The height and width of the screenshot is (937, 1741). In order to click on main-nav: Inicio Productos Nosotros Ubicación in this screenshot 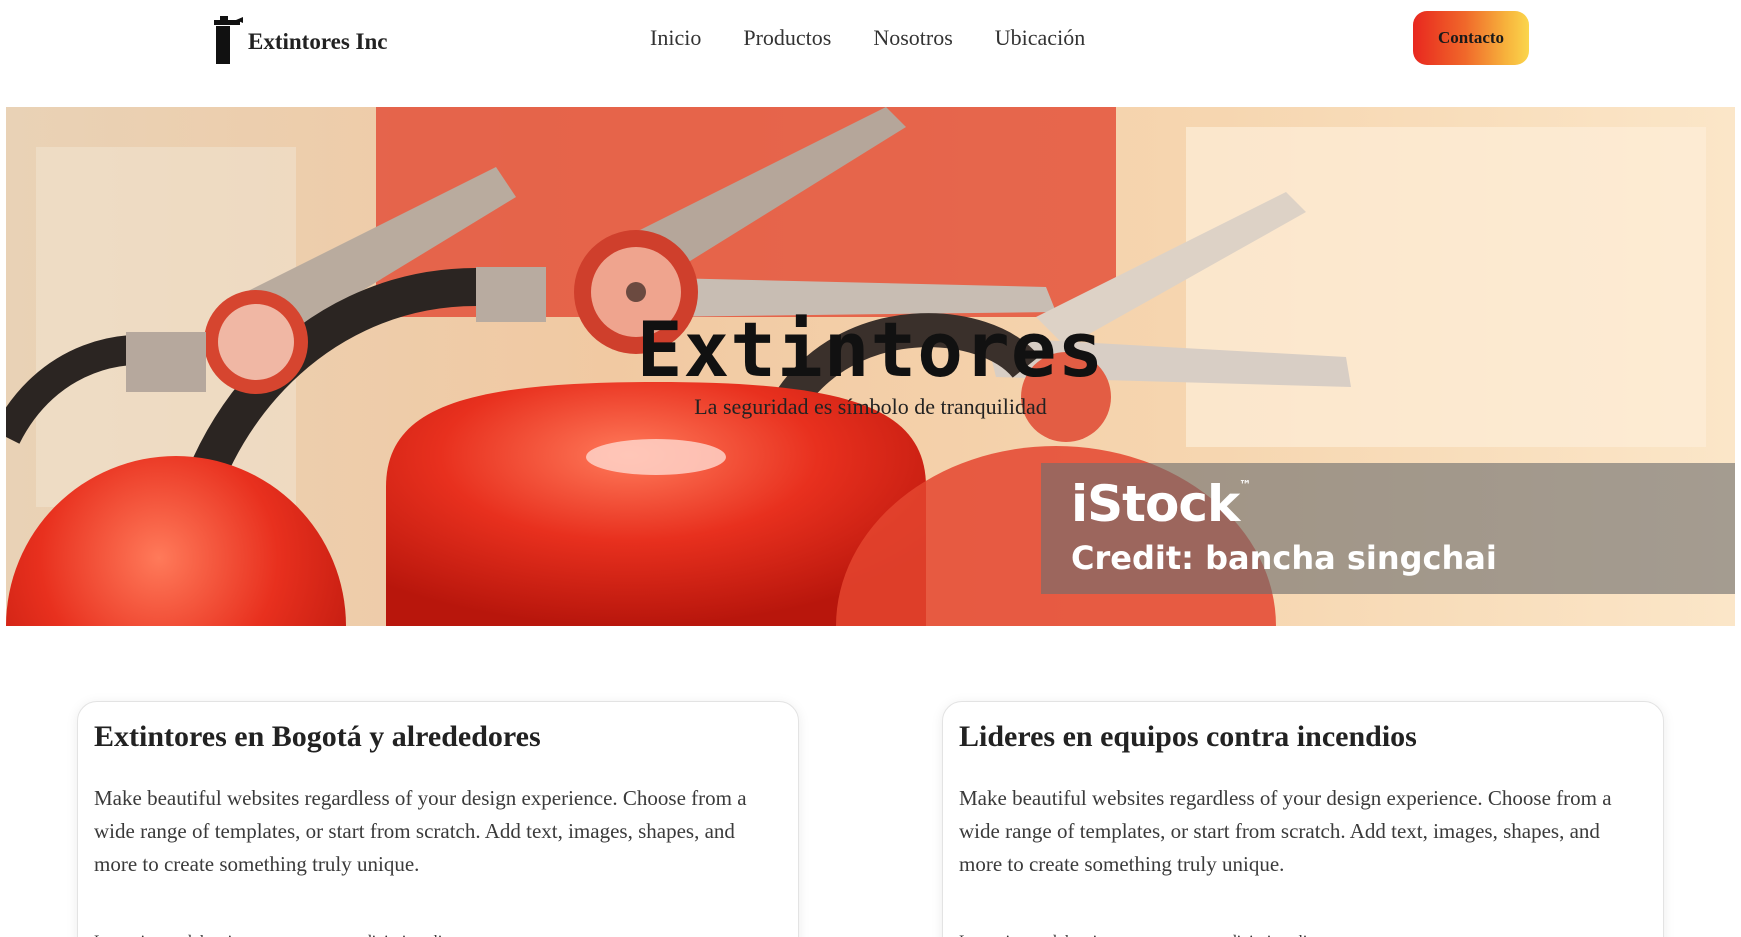, I will do `click(867, 38)`.